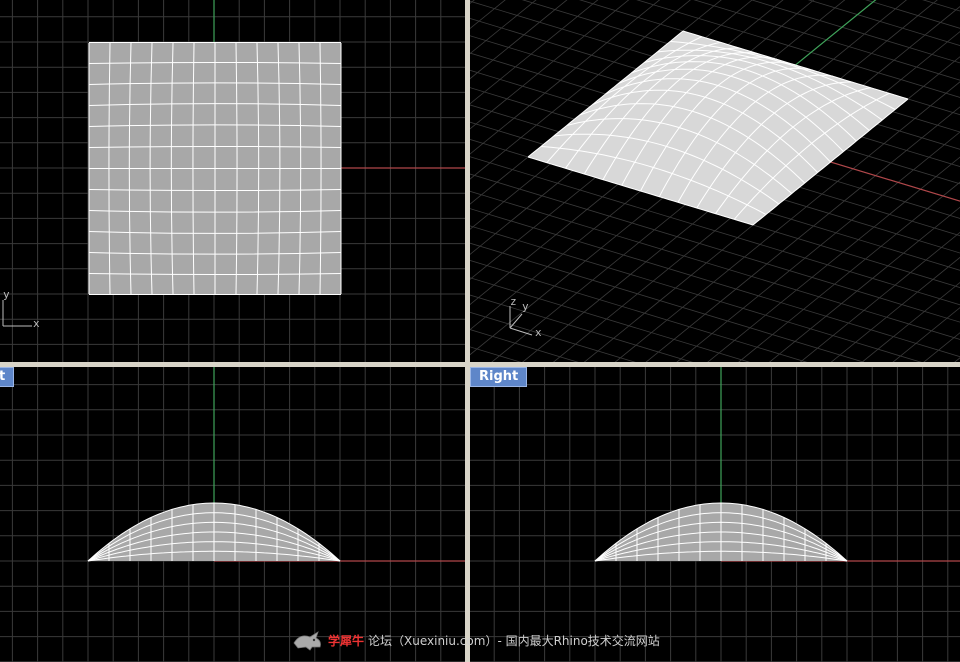 Image resolution: width=960 pixels, height=662 pixels. What do you see at coordinates (499, 377) in the screenshot?
I see `viewport-title-right: Right` at bounding box center [499, 377].